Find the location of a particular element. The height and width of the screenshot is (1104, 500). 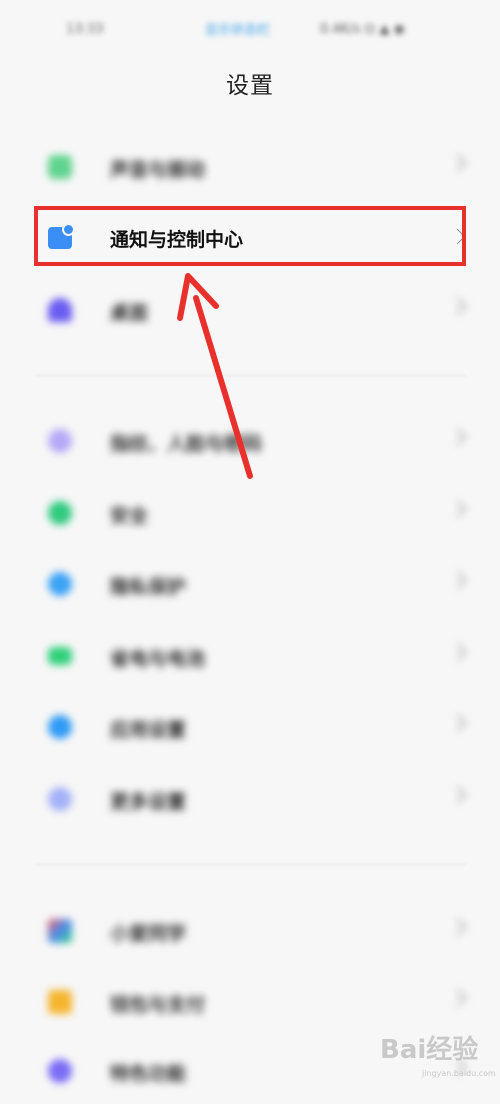

watermark-brand: Bai经验 is located at coordinates (429, 1050).